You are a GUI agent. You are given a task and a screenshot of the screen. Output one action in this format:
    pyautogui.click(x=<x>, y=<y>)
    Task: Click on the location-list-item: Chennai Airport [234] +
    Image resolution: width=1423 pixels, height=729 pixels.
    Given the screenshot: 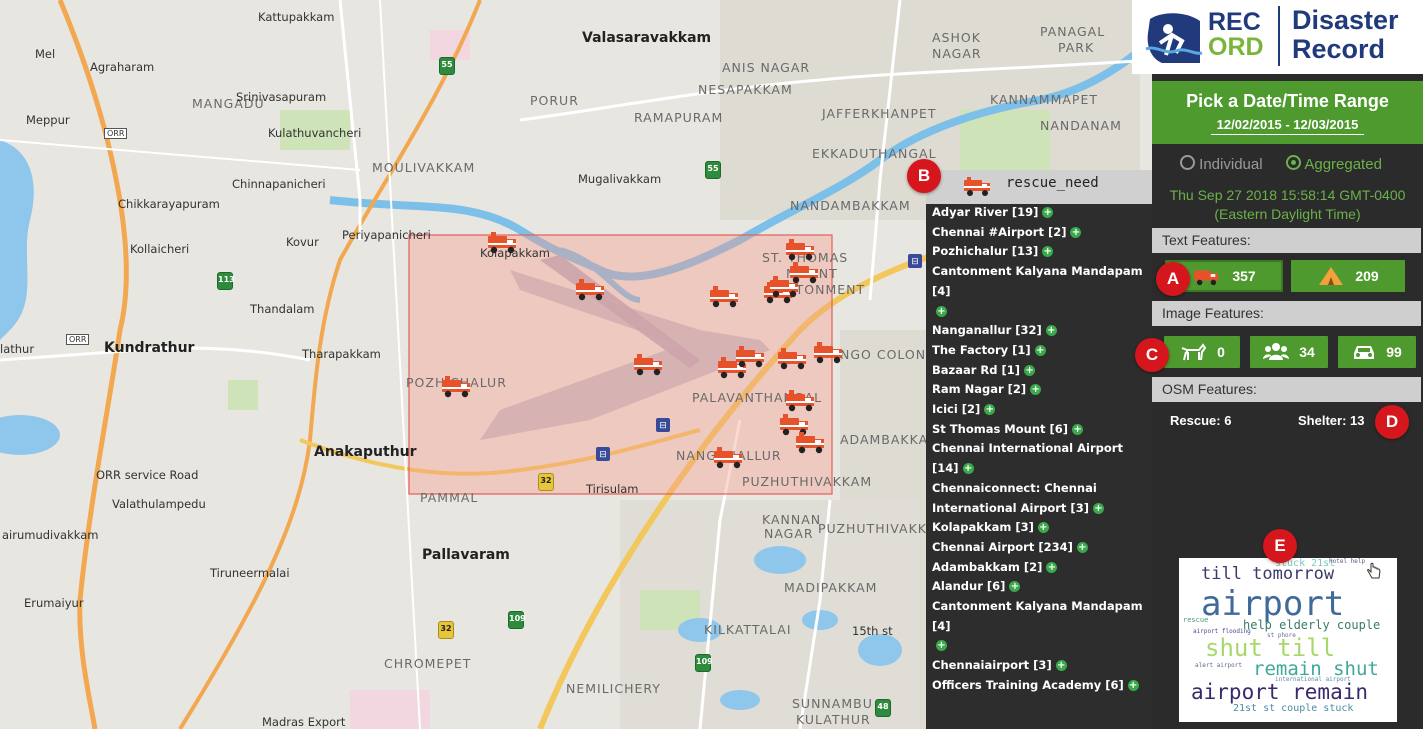 What is the action you would take?
    pyautogui.click(x=1042, y=548)
    